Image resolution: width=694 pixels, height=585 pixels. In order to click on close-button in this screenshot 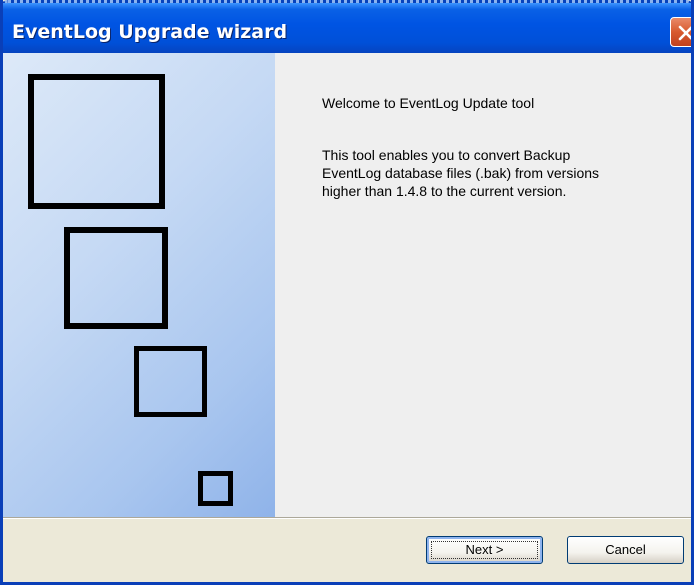, I will do `click(680, 32)`.